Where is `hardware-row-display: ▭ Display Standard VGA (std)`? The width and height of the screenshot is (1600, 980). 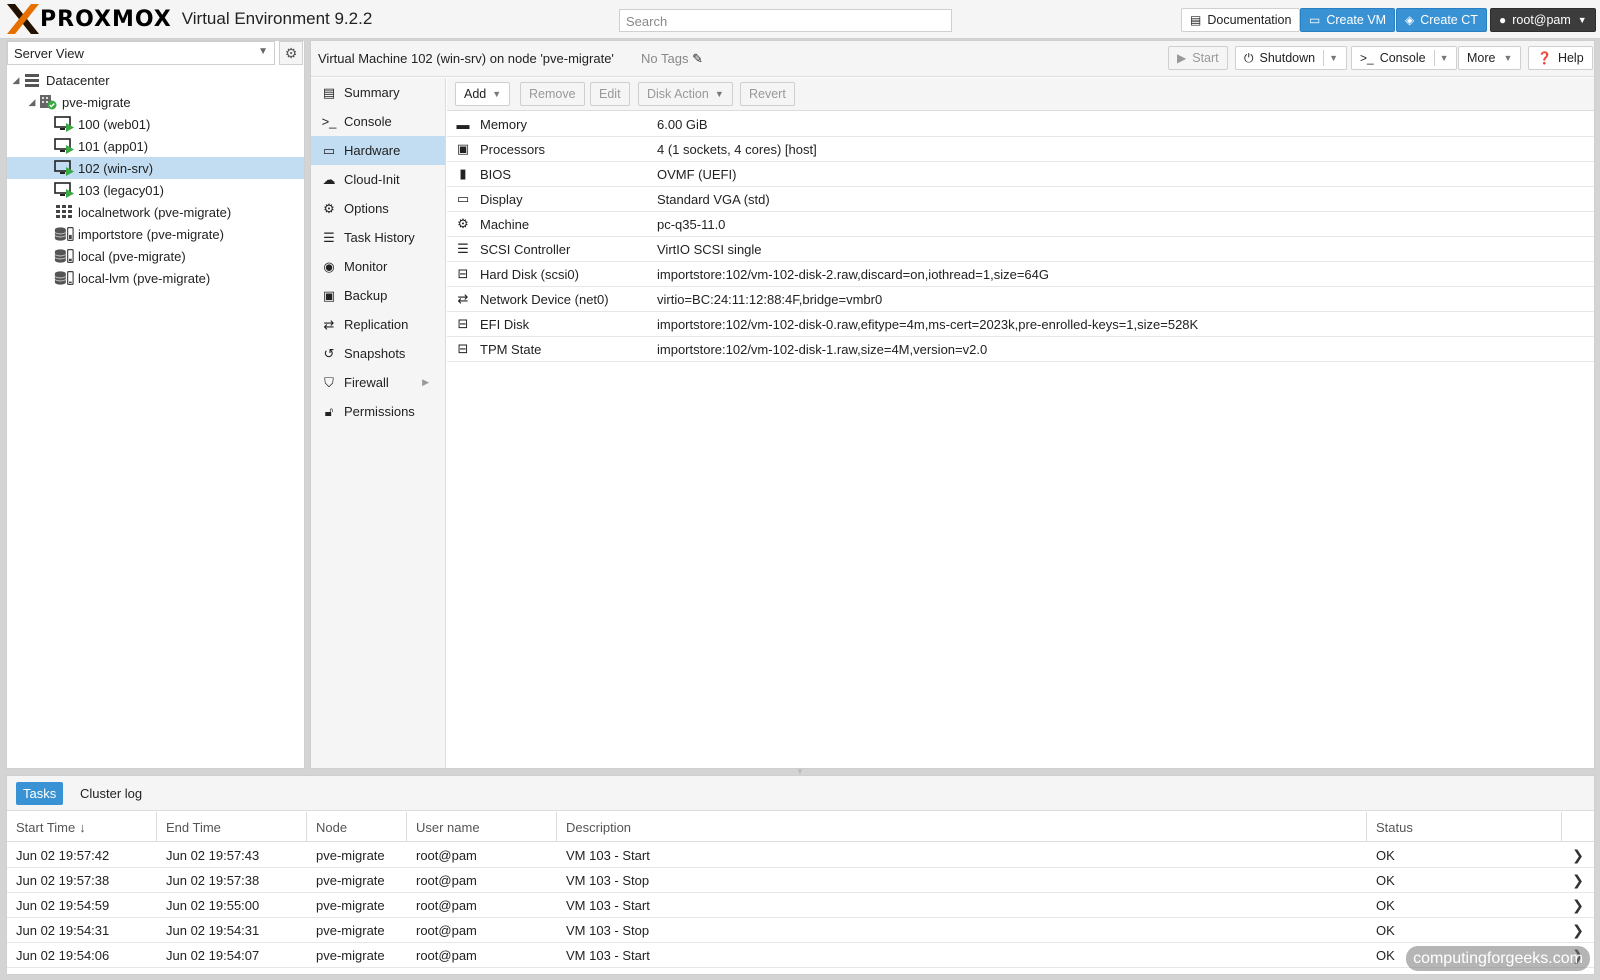
hardware-row-display: ▭ Display Standard VGA (std) is located at coordinates (1020, 199).